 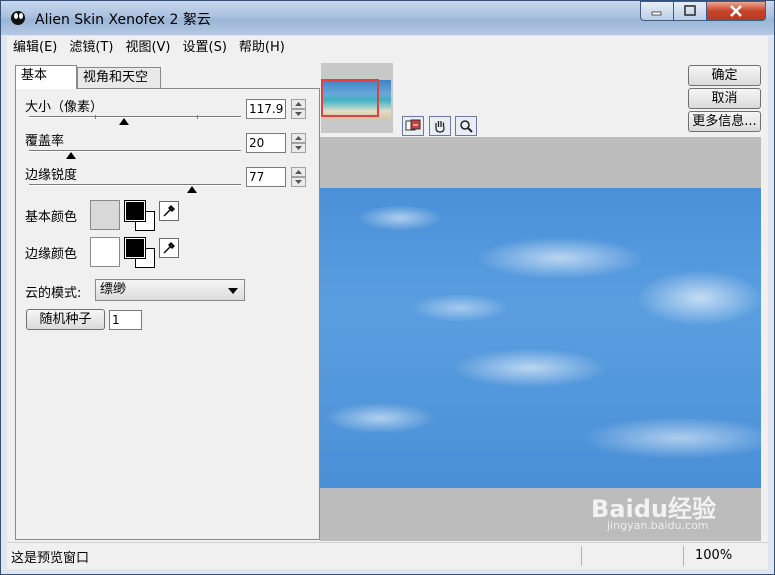 I want to click on edge-label: 边缘锐度, so click(x=51, y=175).